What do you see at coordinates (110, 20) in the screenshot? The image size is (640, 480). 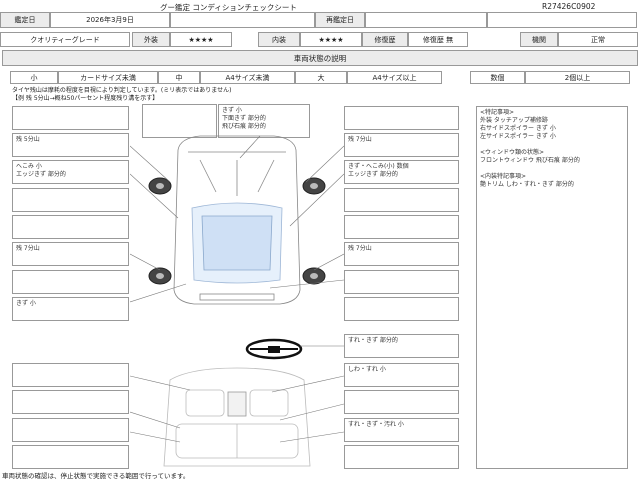 I see `inspection-date: 2026年3月9日` at bounding box center [110, 20].